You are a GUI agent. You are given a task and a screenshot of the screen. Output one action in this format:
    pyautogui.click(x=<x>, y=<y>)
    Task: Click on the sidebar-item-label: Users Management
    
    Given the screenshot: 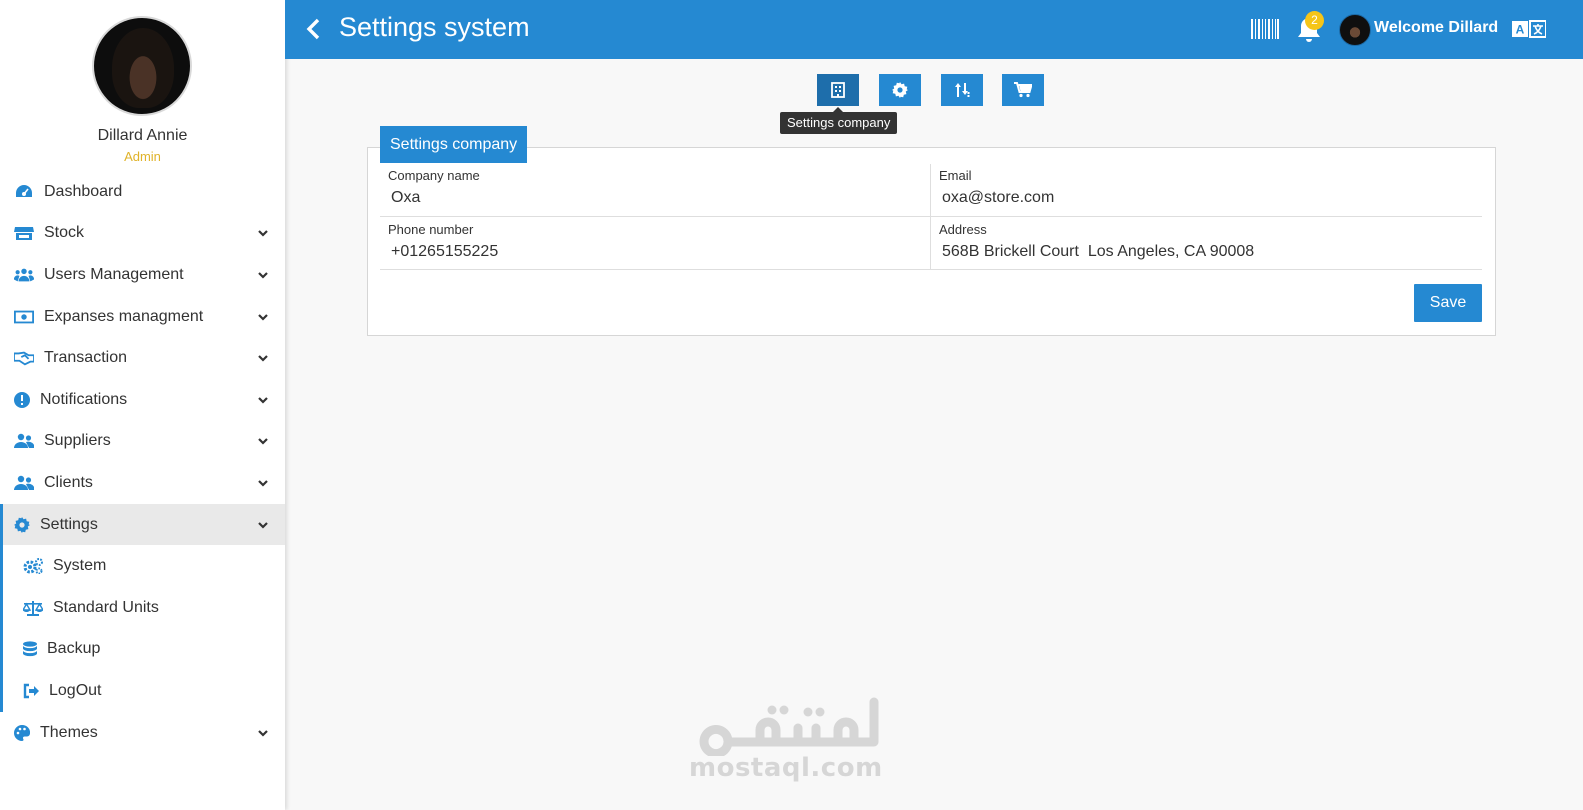 What is the action you would take?
    pyautogui.click(x=114, y=274)
    